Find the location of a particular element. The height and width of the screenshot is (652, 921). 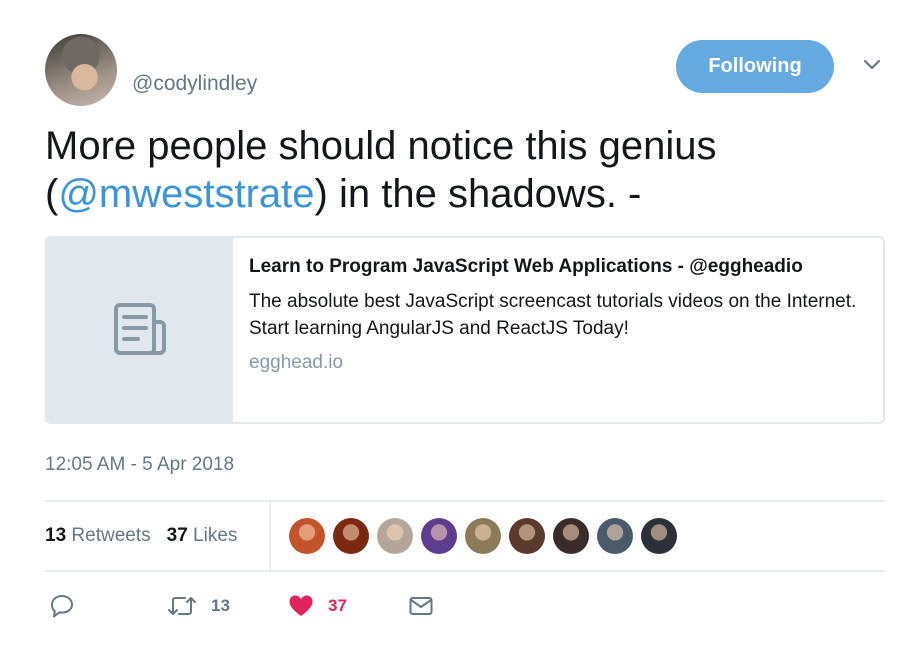

card-thumbnail is located at coordinates (140, 330).